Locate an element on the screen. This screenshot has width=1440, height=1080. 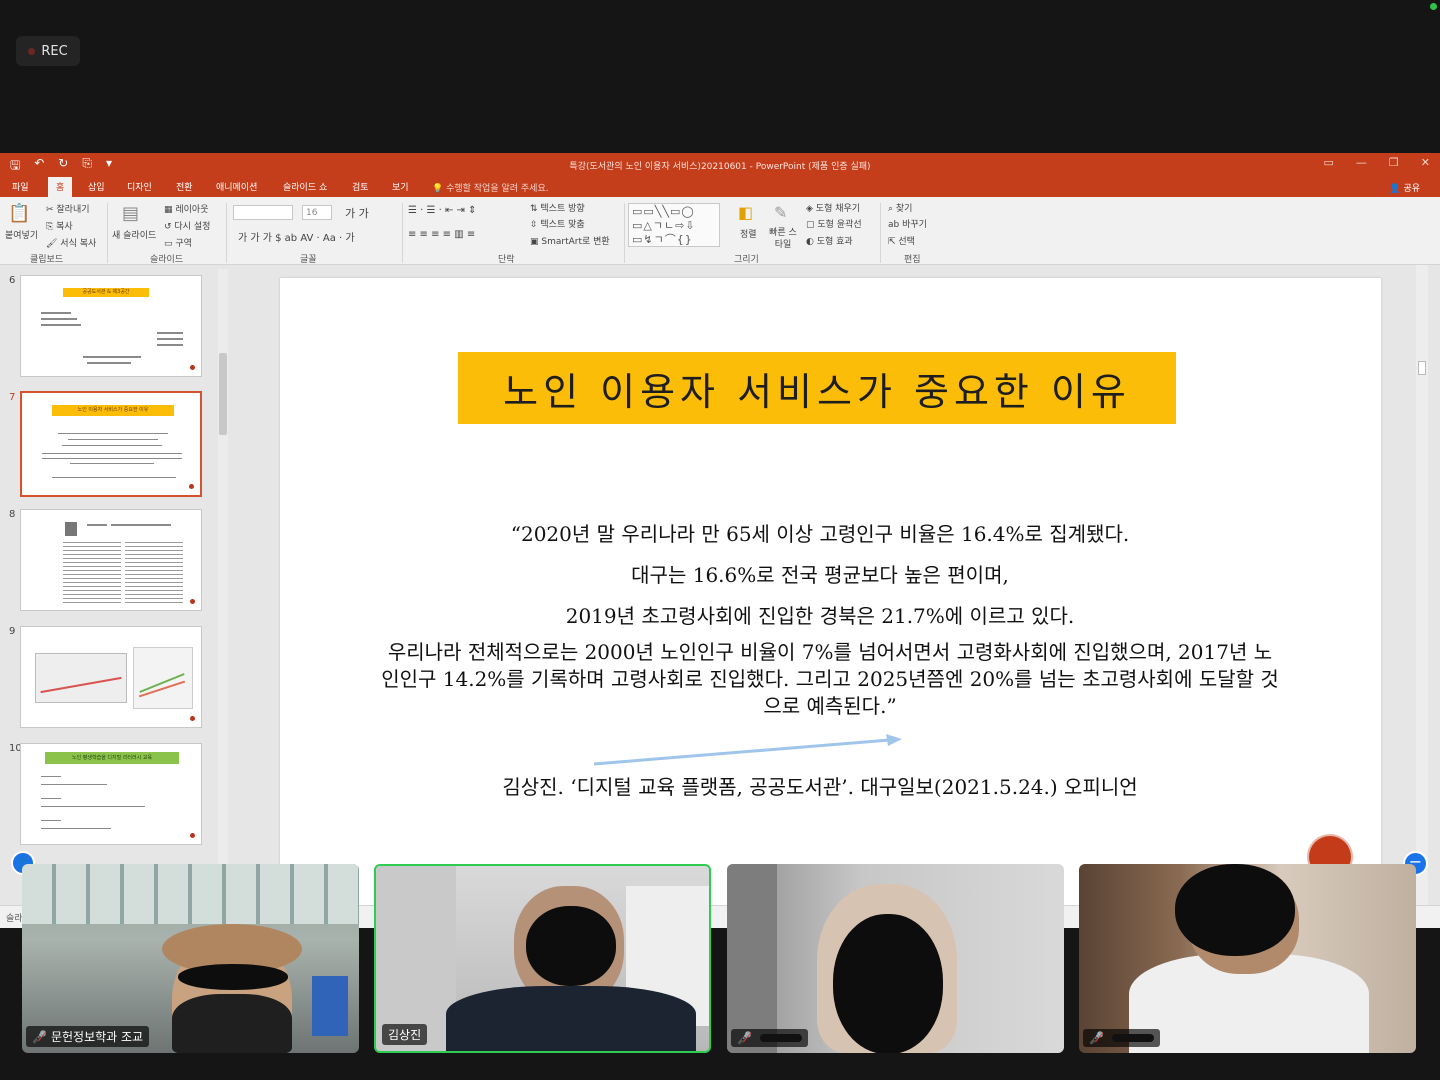
tab-slideshow: 슬라이드 쇼 is located at coordinates (305, 186).